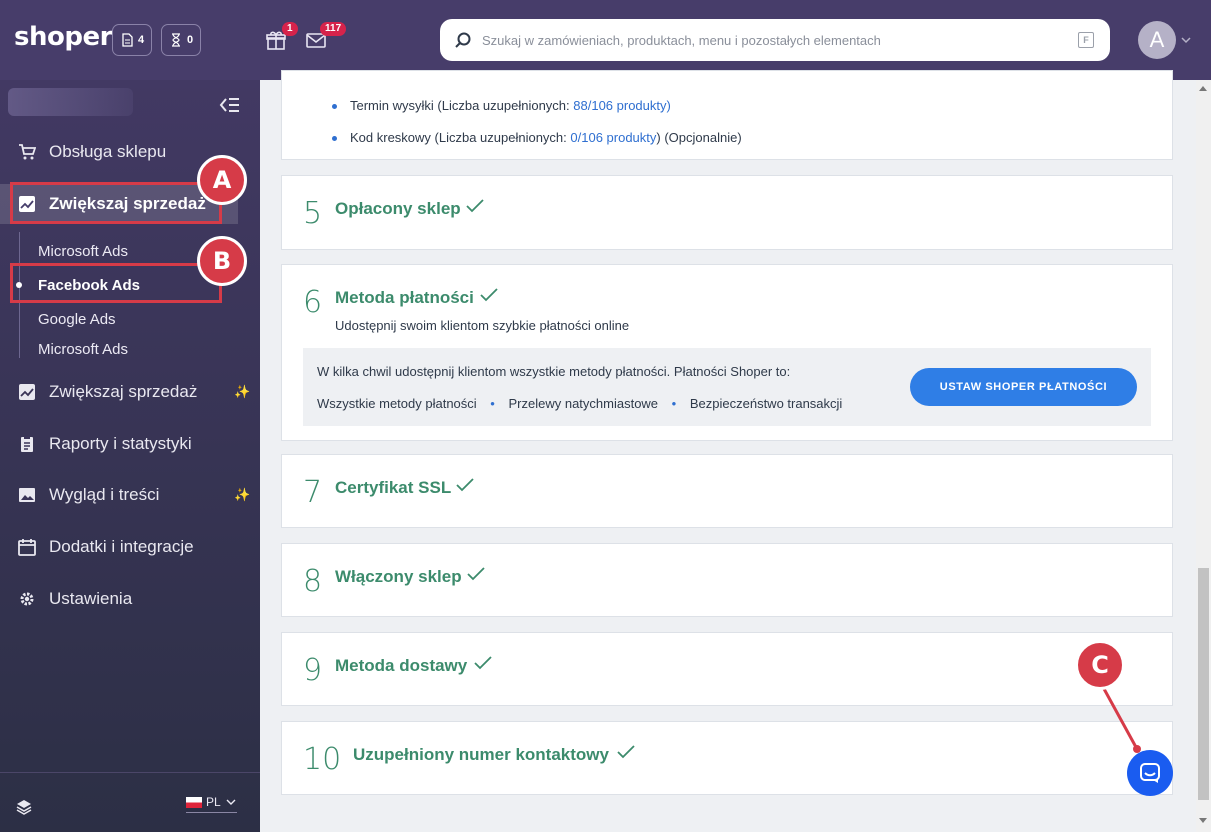  What do you see at coordinates (27, 495) in the screenshot?
I see `image-icon` at bounding box center [27, 495].